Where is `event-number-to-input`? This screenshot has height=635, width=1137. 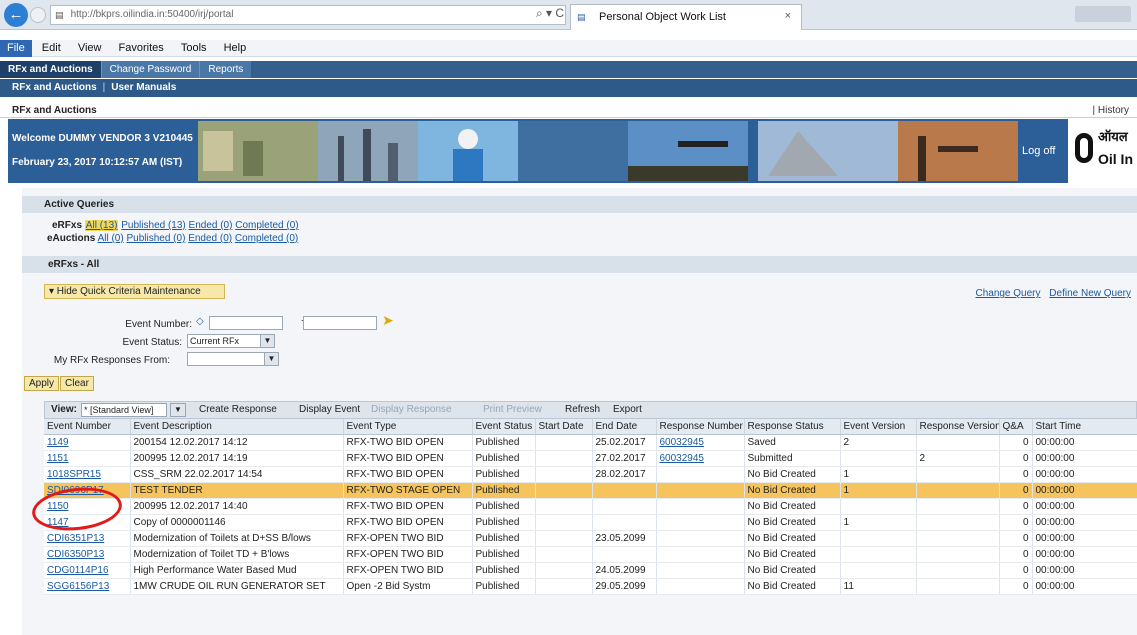
event-number-to-input is located at coordinates (340, 323).